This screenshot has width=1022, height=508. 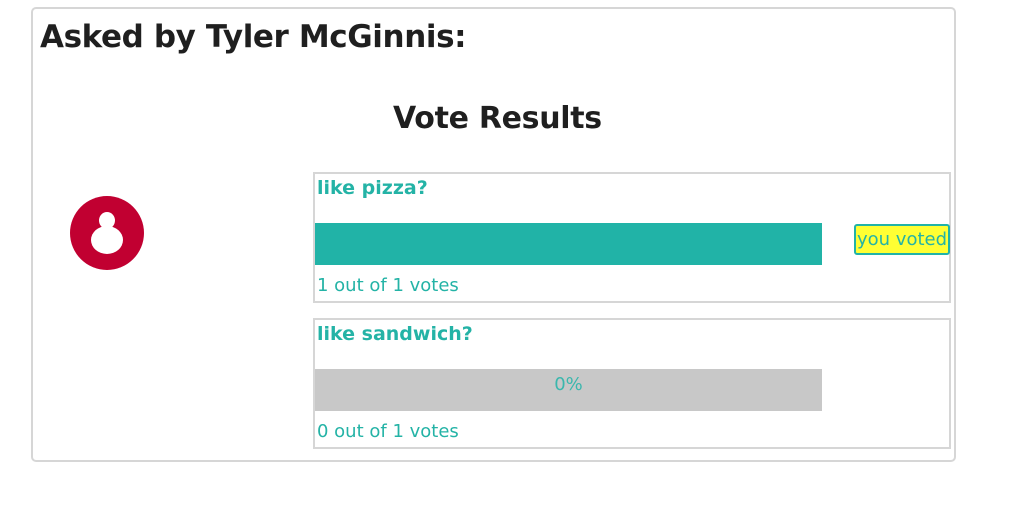 What do you see at coordinates (568, 384) in the screenshot?
I see `progress-percent-label: 0%` at bounding box center [568, 384].